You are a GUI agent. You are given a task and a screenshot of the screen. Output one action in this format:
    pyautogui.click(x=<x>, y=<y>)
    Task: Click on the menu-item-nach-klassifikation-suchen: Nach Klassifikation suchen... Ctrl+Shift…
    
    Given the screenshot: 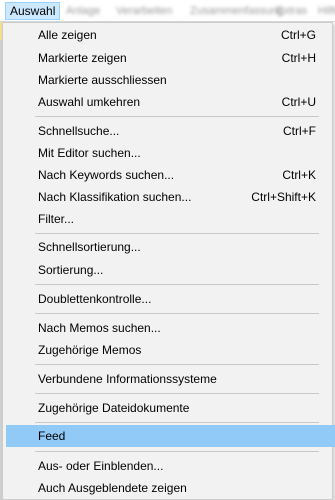 What is the action you would take?
    pyautogui.click(x=167, y=197)
    